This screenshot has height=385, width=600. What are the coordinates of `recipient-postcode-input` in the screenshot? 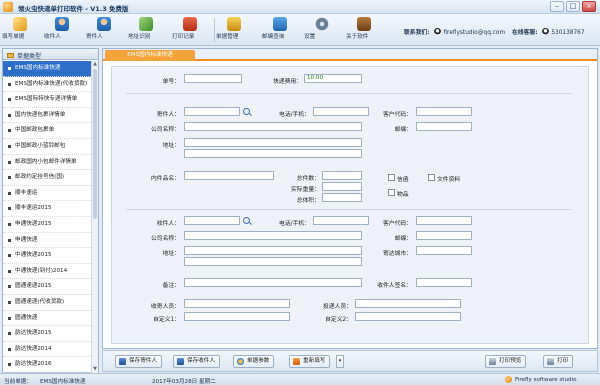 It's located at (444, 235).